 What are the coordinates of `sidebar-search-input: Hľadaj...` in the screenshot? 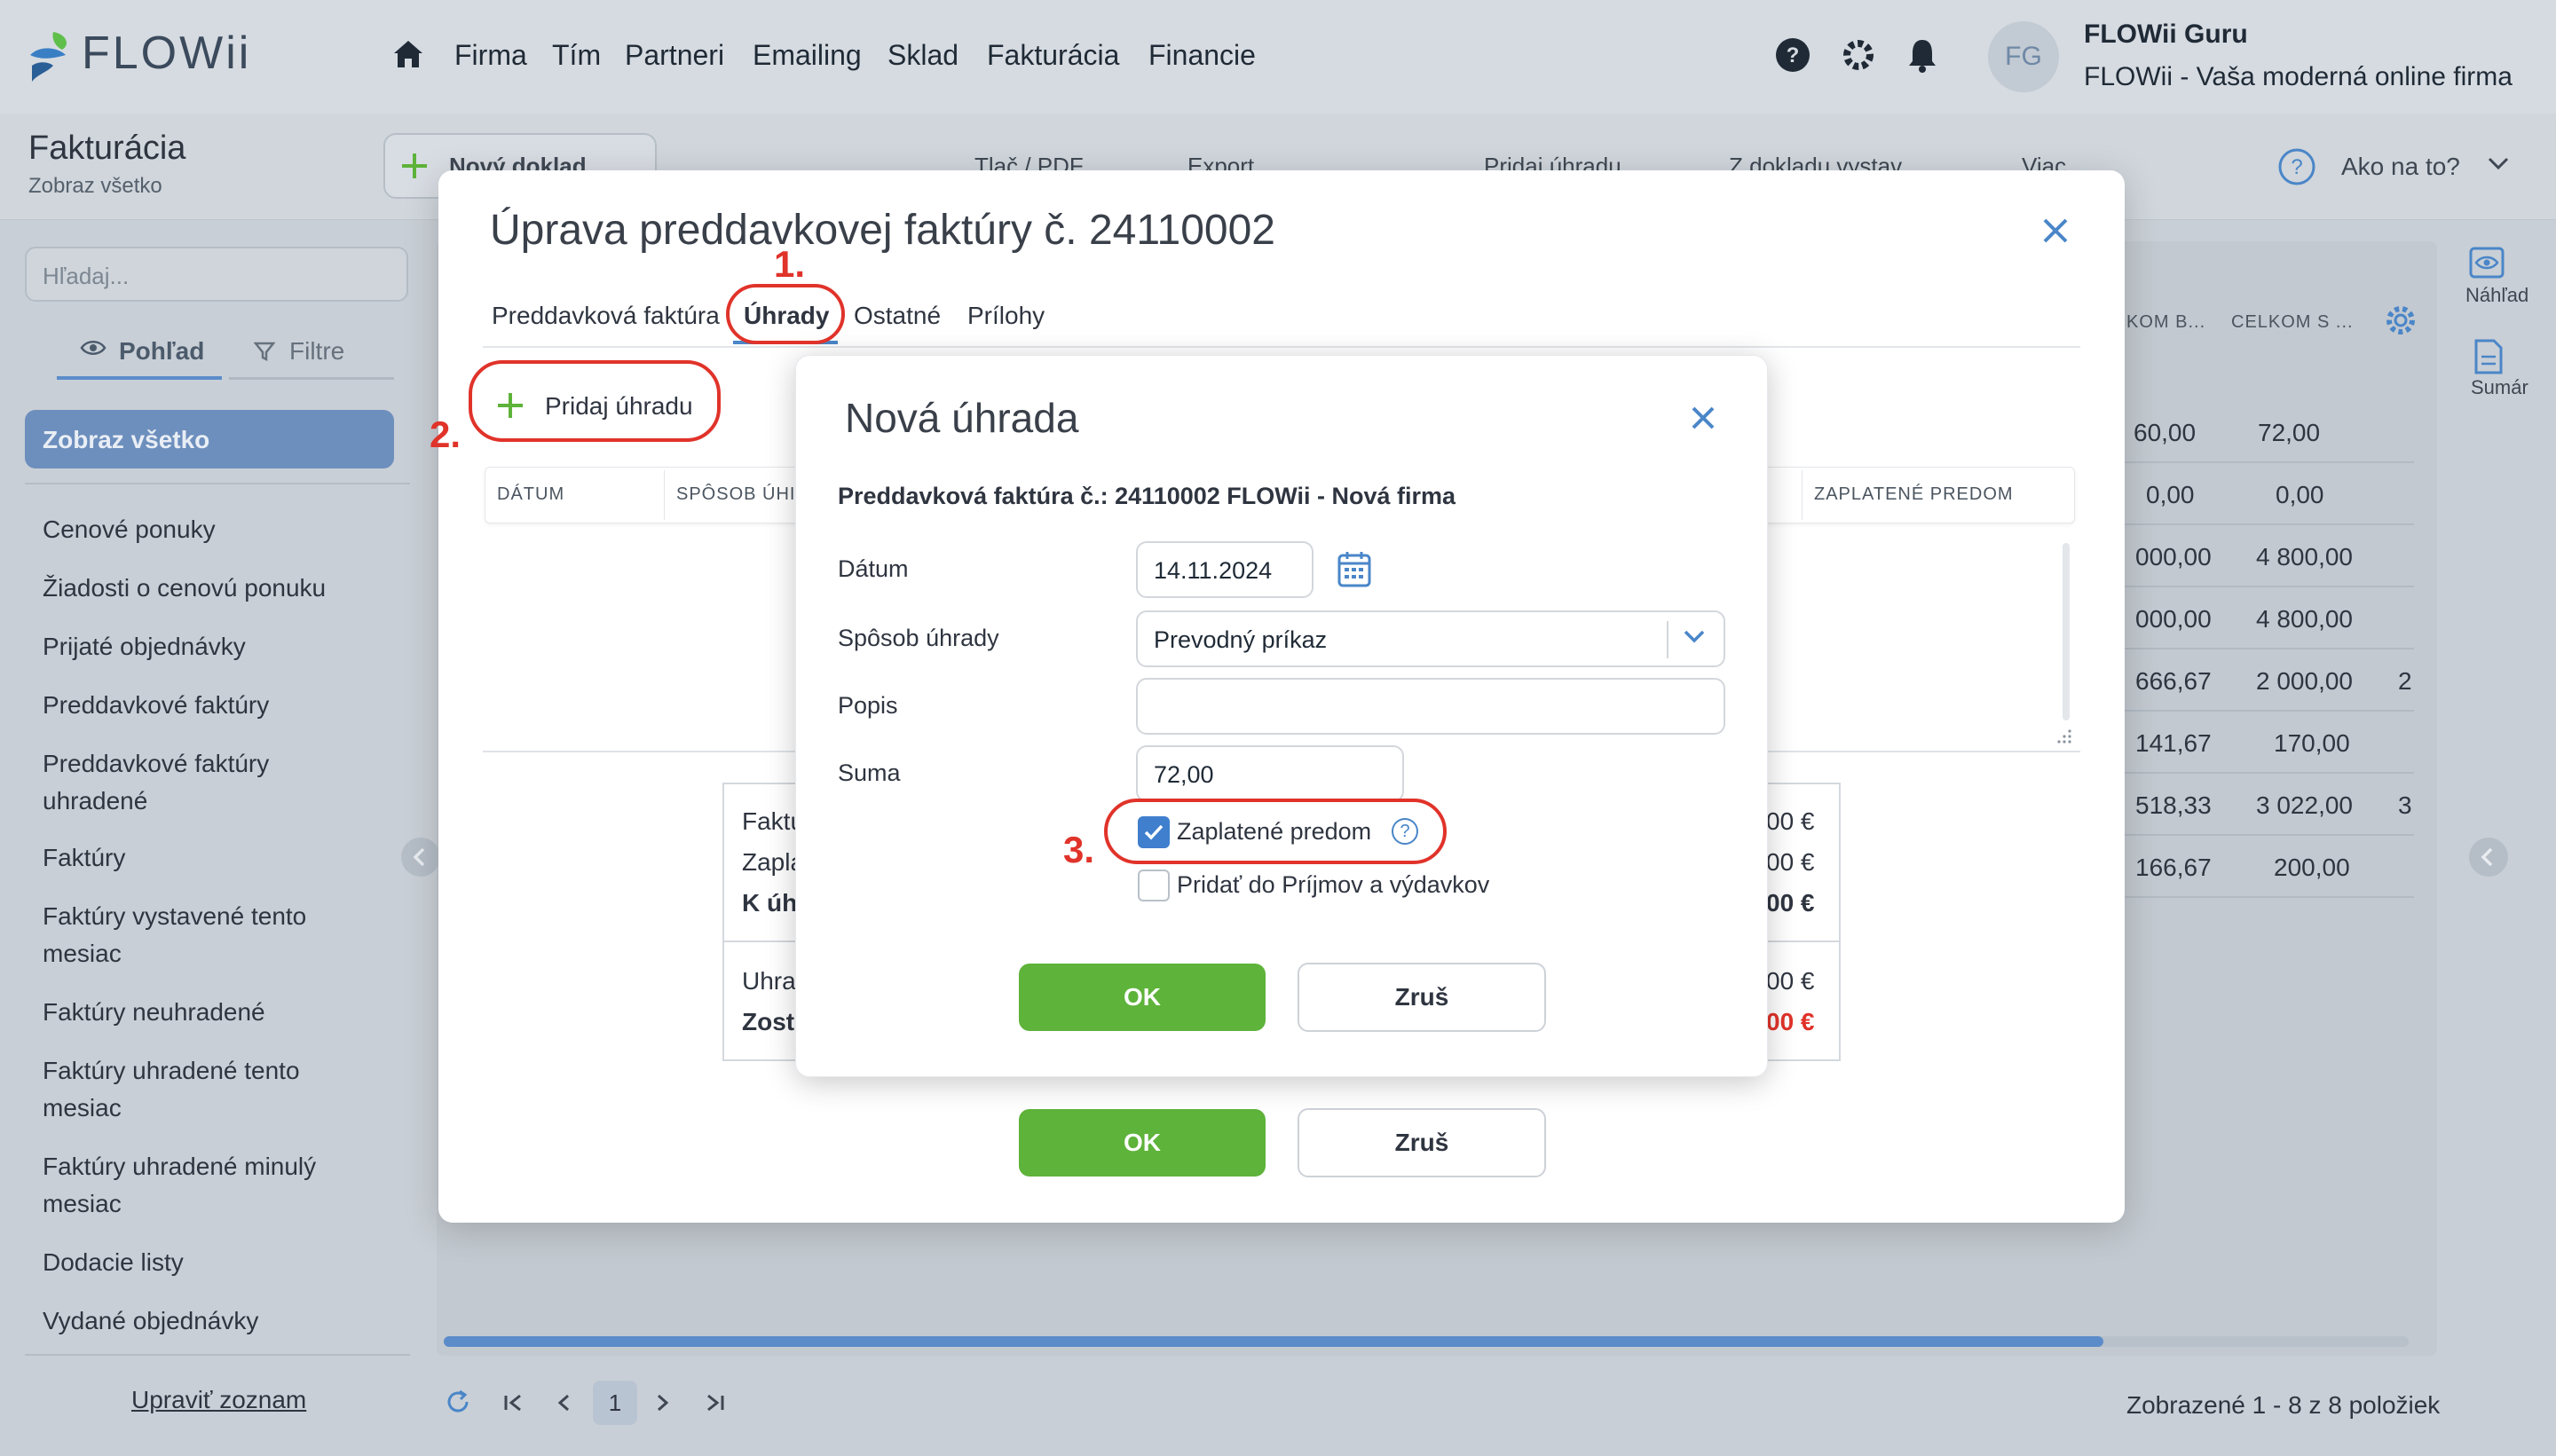 It's located at (216, 274).